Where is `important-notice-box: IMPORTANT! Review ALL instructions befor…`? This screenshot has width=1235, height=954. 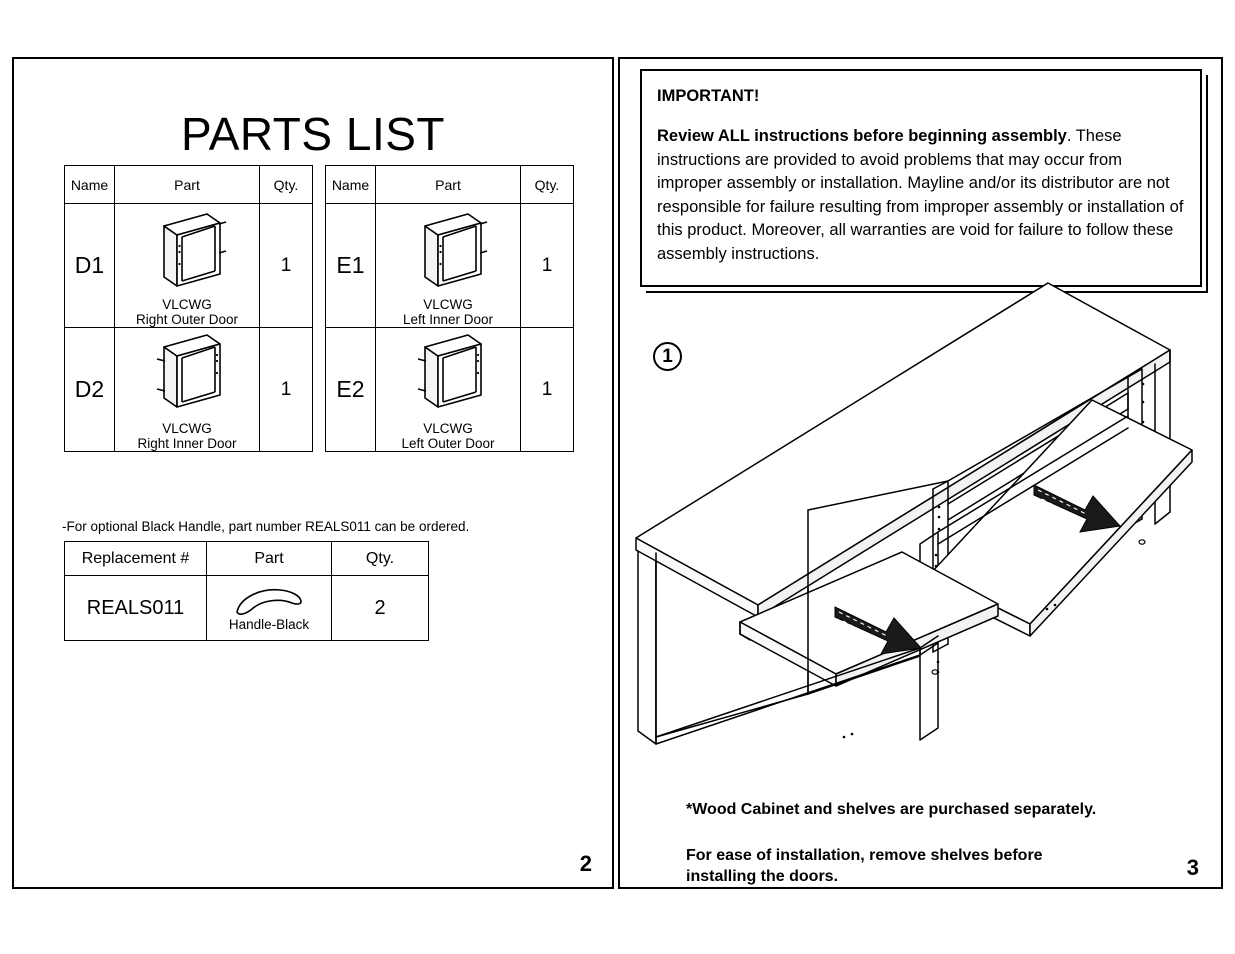
important-notice-box: IMPORTANT! Review ALL instructions befor… is located at coordinates (921, 178).